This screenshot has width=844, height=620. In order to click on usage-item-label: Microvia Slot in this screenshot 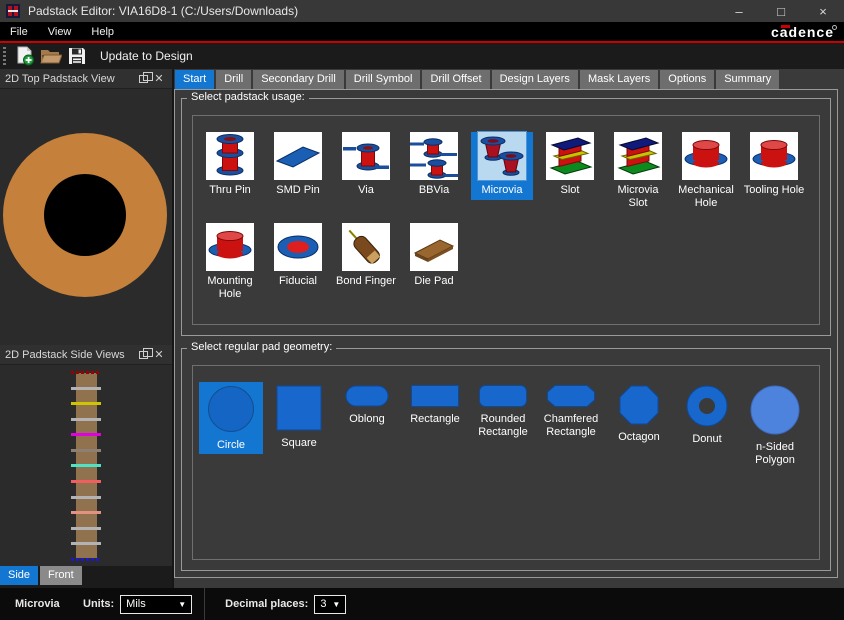, I will do `click(638, 196)`.